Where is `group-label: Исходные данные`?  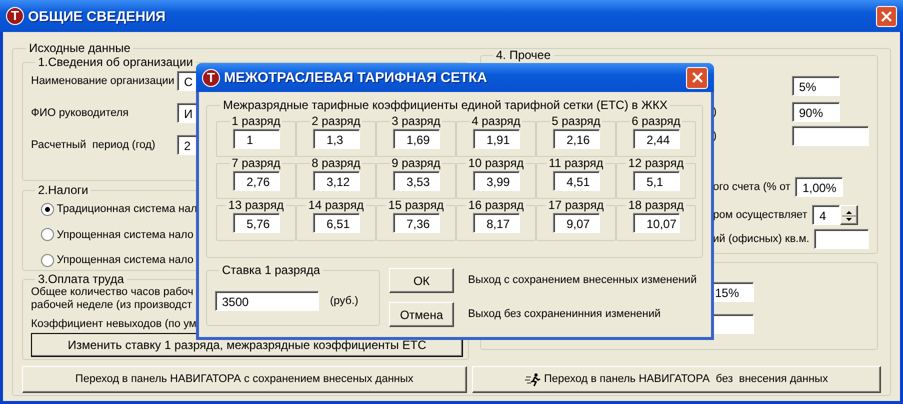
group-label: Исходные данные is located at coordinates (80, 48).